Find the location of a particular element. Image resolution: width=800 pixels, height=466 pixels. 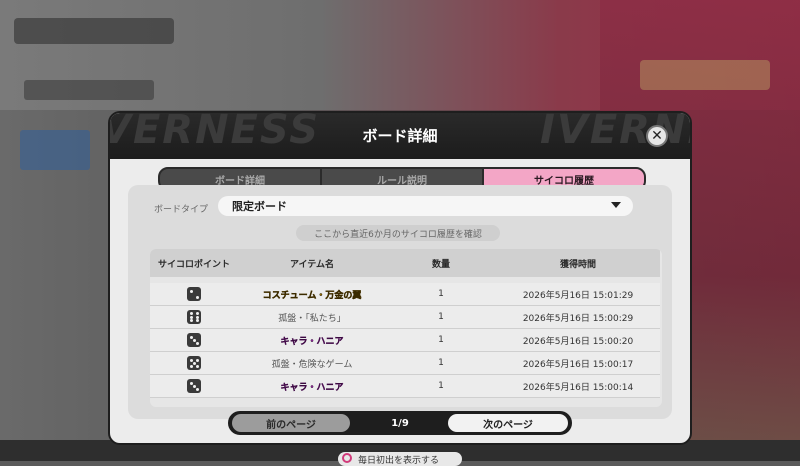

obtained-time: 2026年5月16日 15:00:20 is located at coordinates (578, 341).